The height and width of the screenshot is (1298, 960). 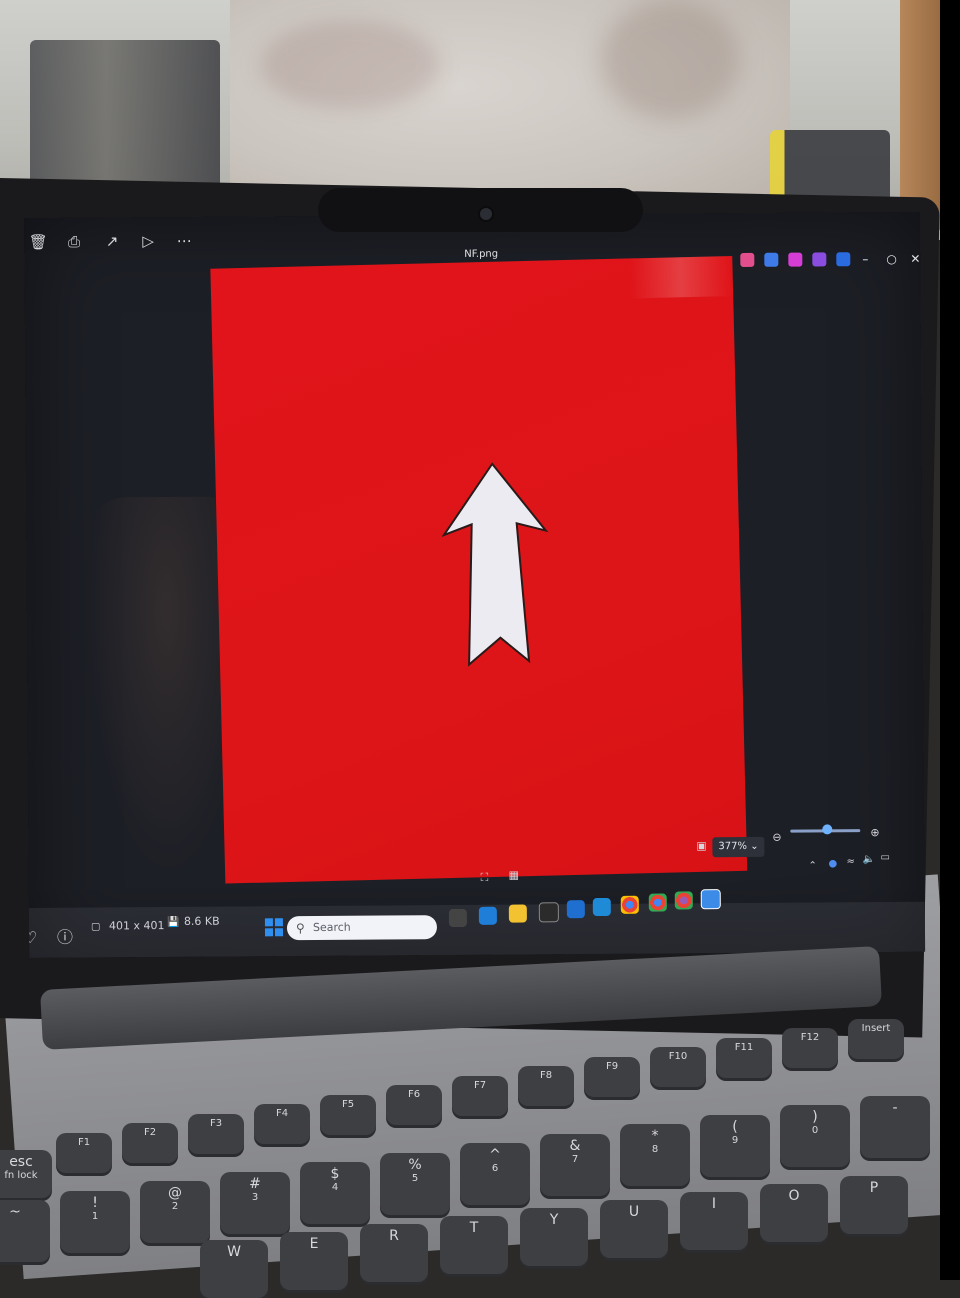 I want to click on zoom-level-select: 377% ⌄, so click(x=738, y=847).